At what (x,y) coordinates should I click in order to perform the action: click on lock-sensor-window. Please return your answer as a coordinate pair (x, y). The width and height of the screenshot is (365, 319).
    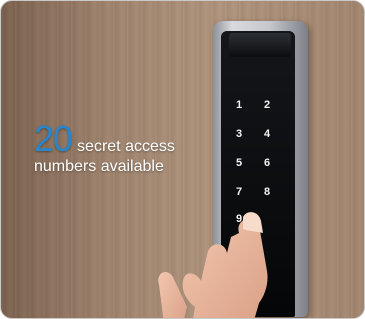
    Looking at the image, I should click on (260, 45).